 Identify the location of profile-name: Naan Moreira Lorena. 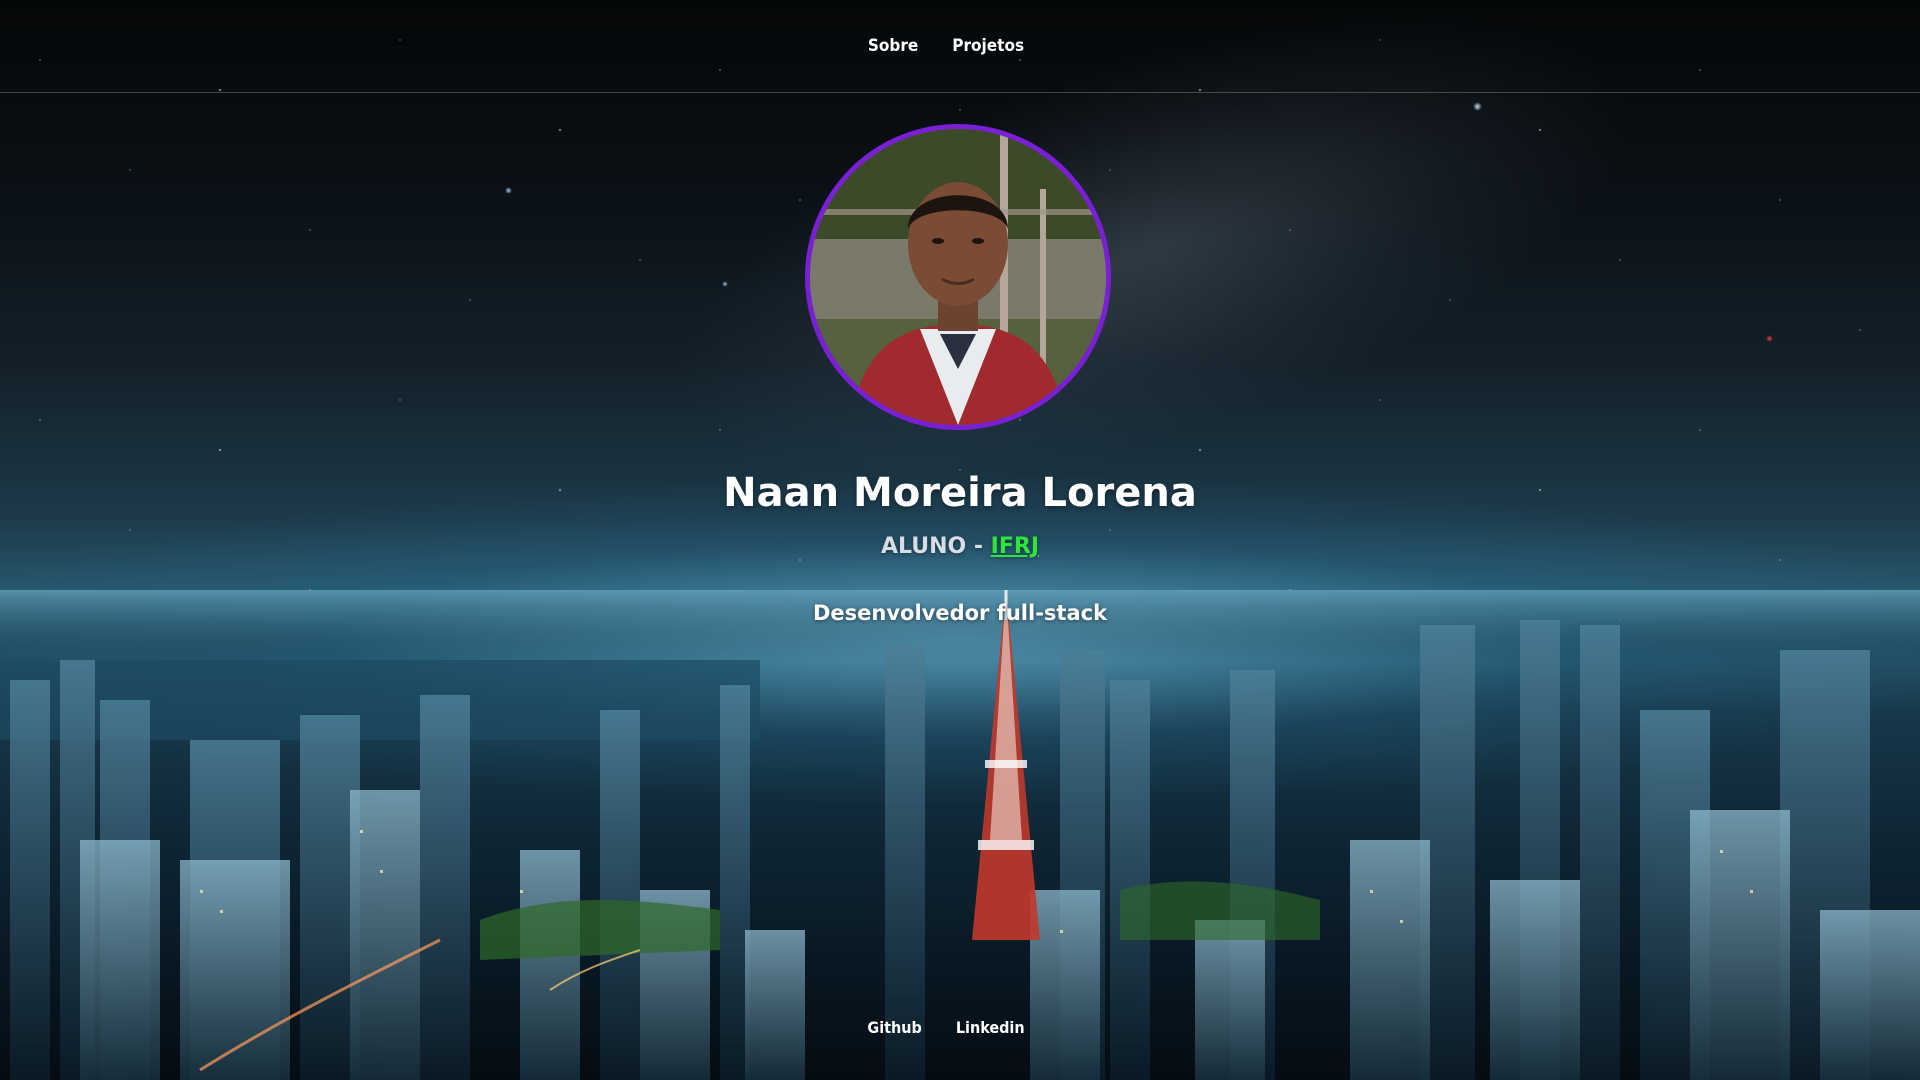
(960, 493).